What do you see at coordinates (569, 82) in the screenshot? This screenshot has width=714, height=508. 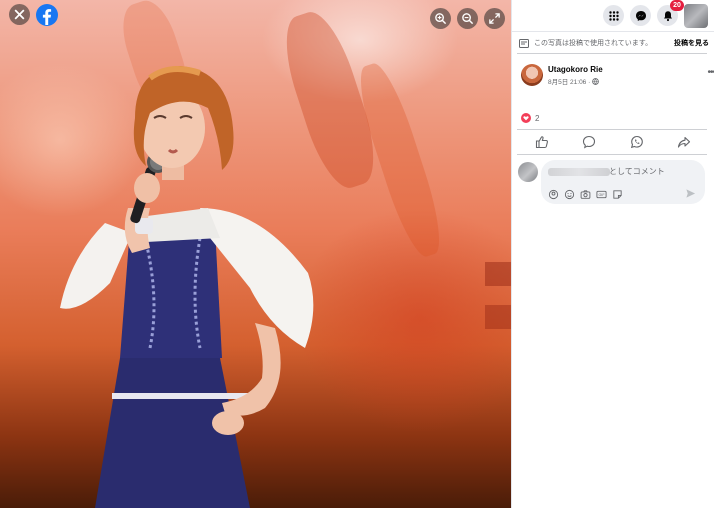 I see `post-time-text: 8月5日 21:06 ·` at bounding box center [569, 82].